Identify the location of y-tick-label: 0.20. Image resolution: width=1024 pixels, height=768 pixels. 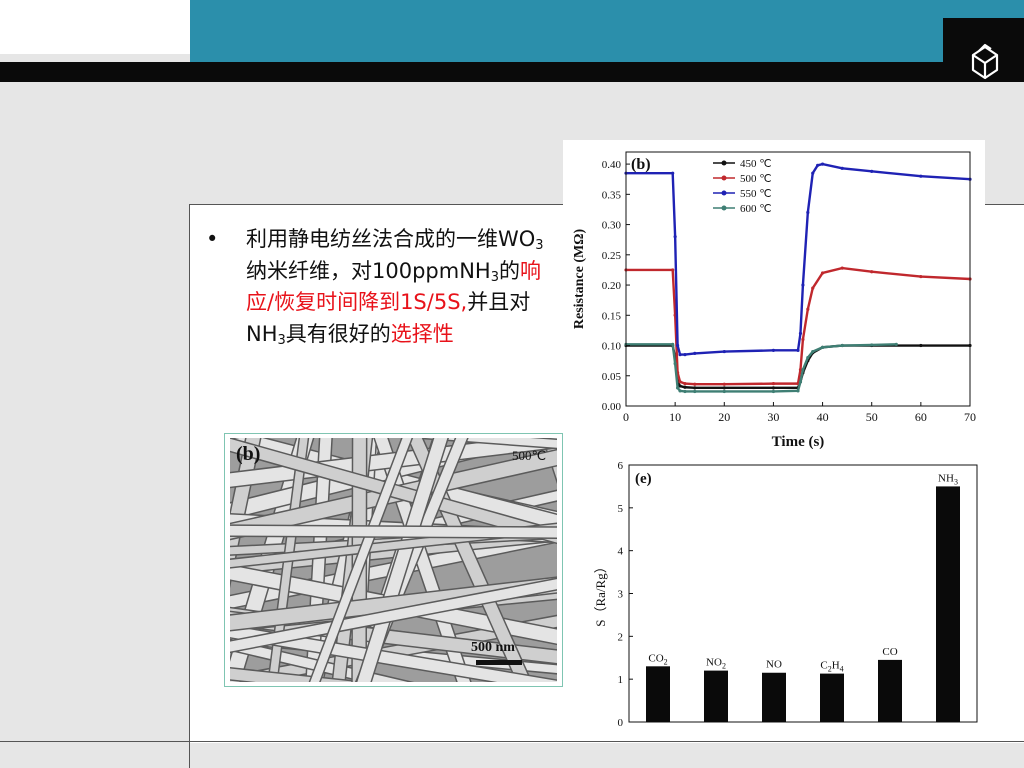
(612, 286).